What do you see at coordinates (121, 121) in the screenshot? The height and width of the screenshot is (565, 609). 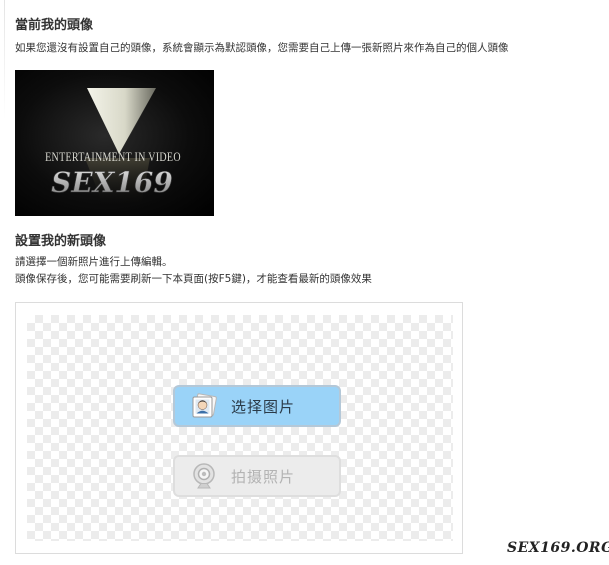 I see `triangle-logo` at bounding box center [121, 121].